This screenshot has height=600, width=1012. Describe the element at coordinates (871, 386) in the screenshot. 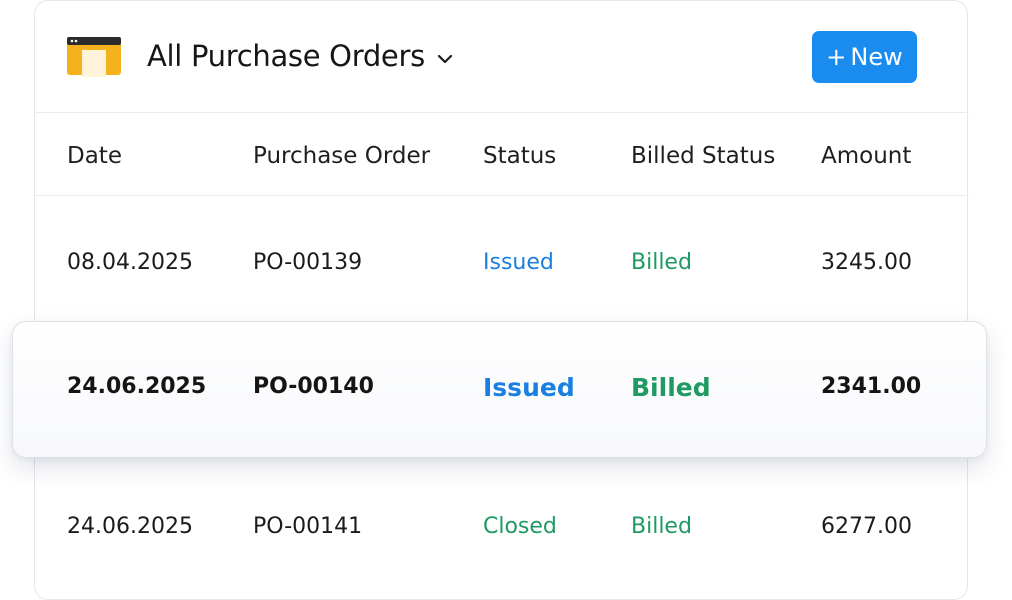

I see `row-amount: 2341.00` at that location.